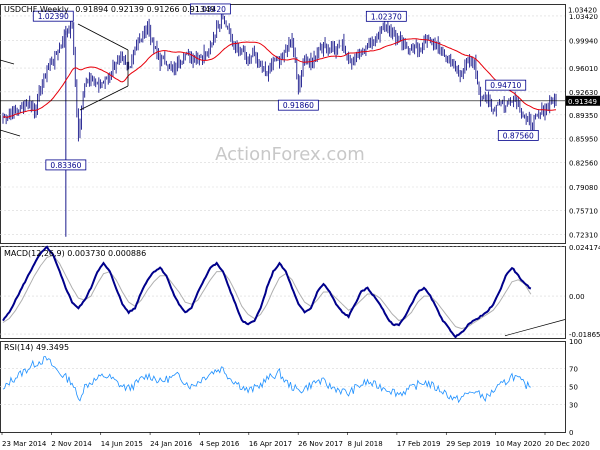  Describe the element at coordinates (583, 212) in the screenshot. I see `price-tick-label: 0.75710` at that location.